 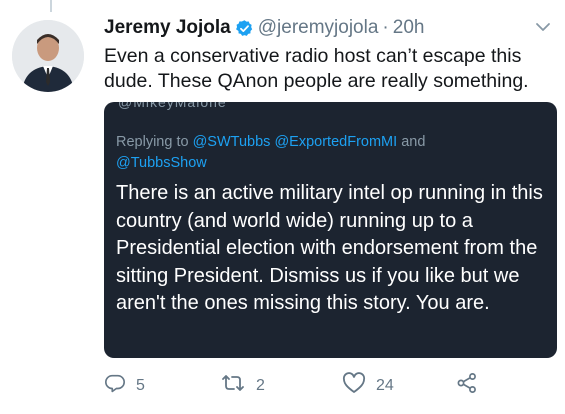 I want to click on chevron-down-icon, so click(x=543, y=29).